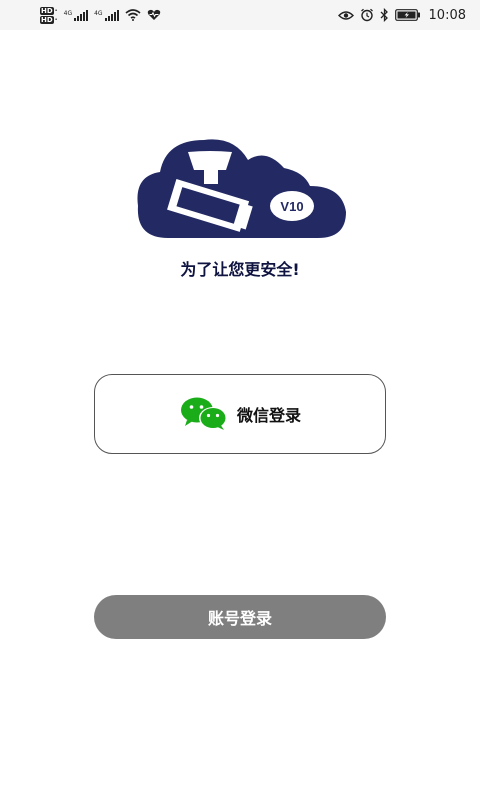 The height and width of the screenshot is (800, 480). I want to click on status-bar-left: HD • HD • 4G 4G, so click(100, 15).